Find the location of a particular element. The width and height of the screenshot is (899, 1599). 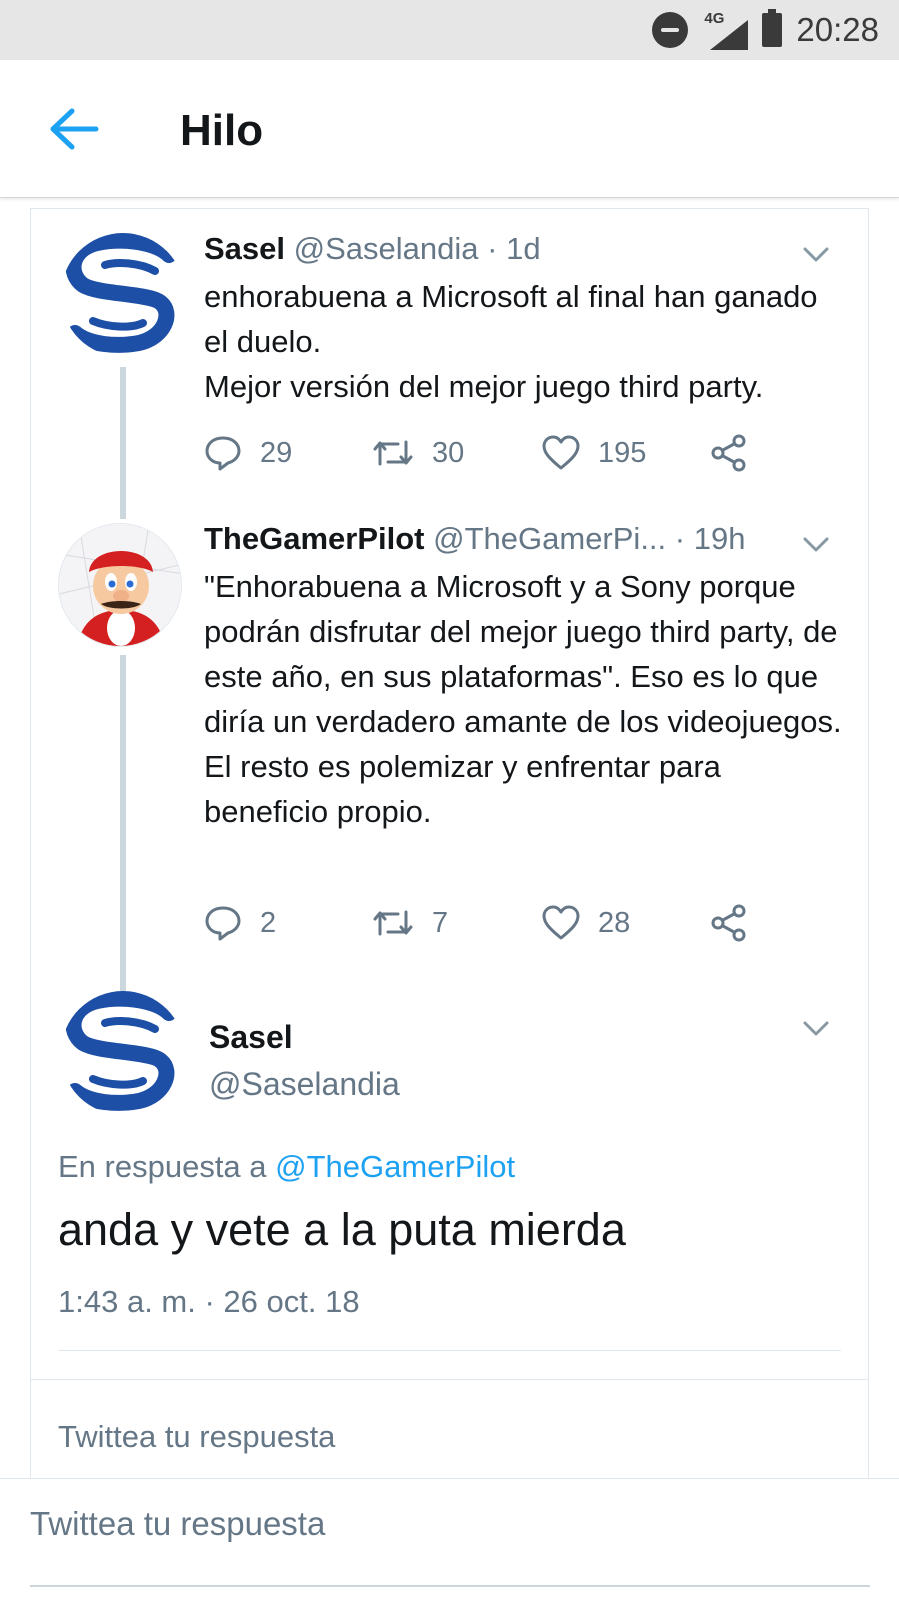

tweet-time: · 19h is located at coordinates (710, 538).